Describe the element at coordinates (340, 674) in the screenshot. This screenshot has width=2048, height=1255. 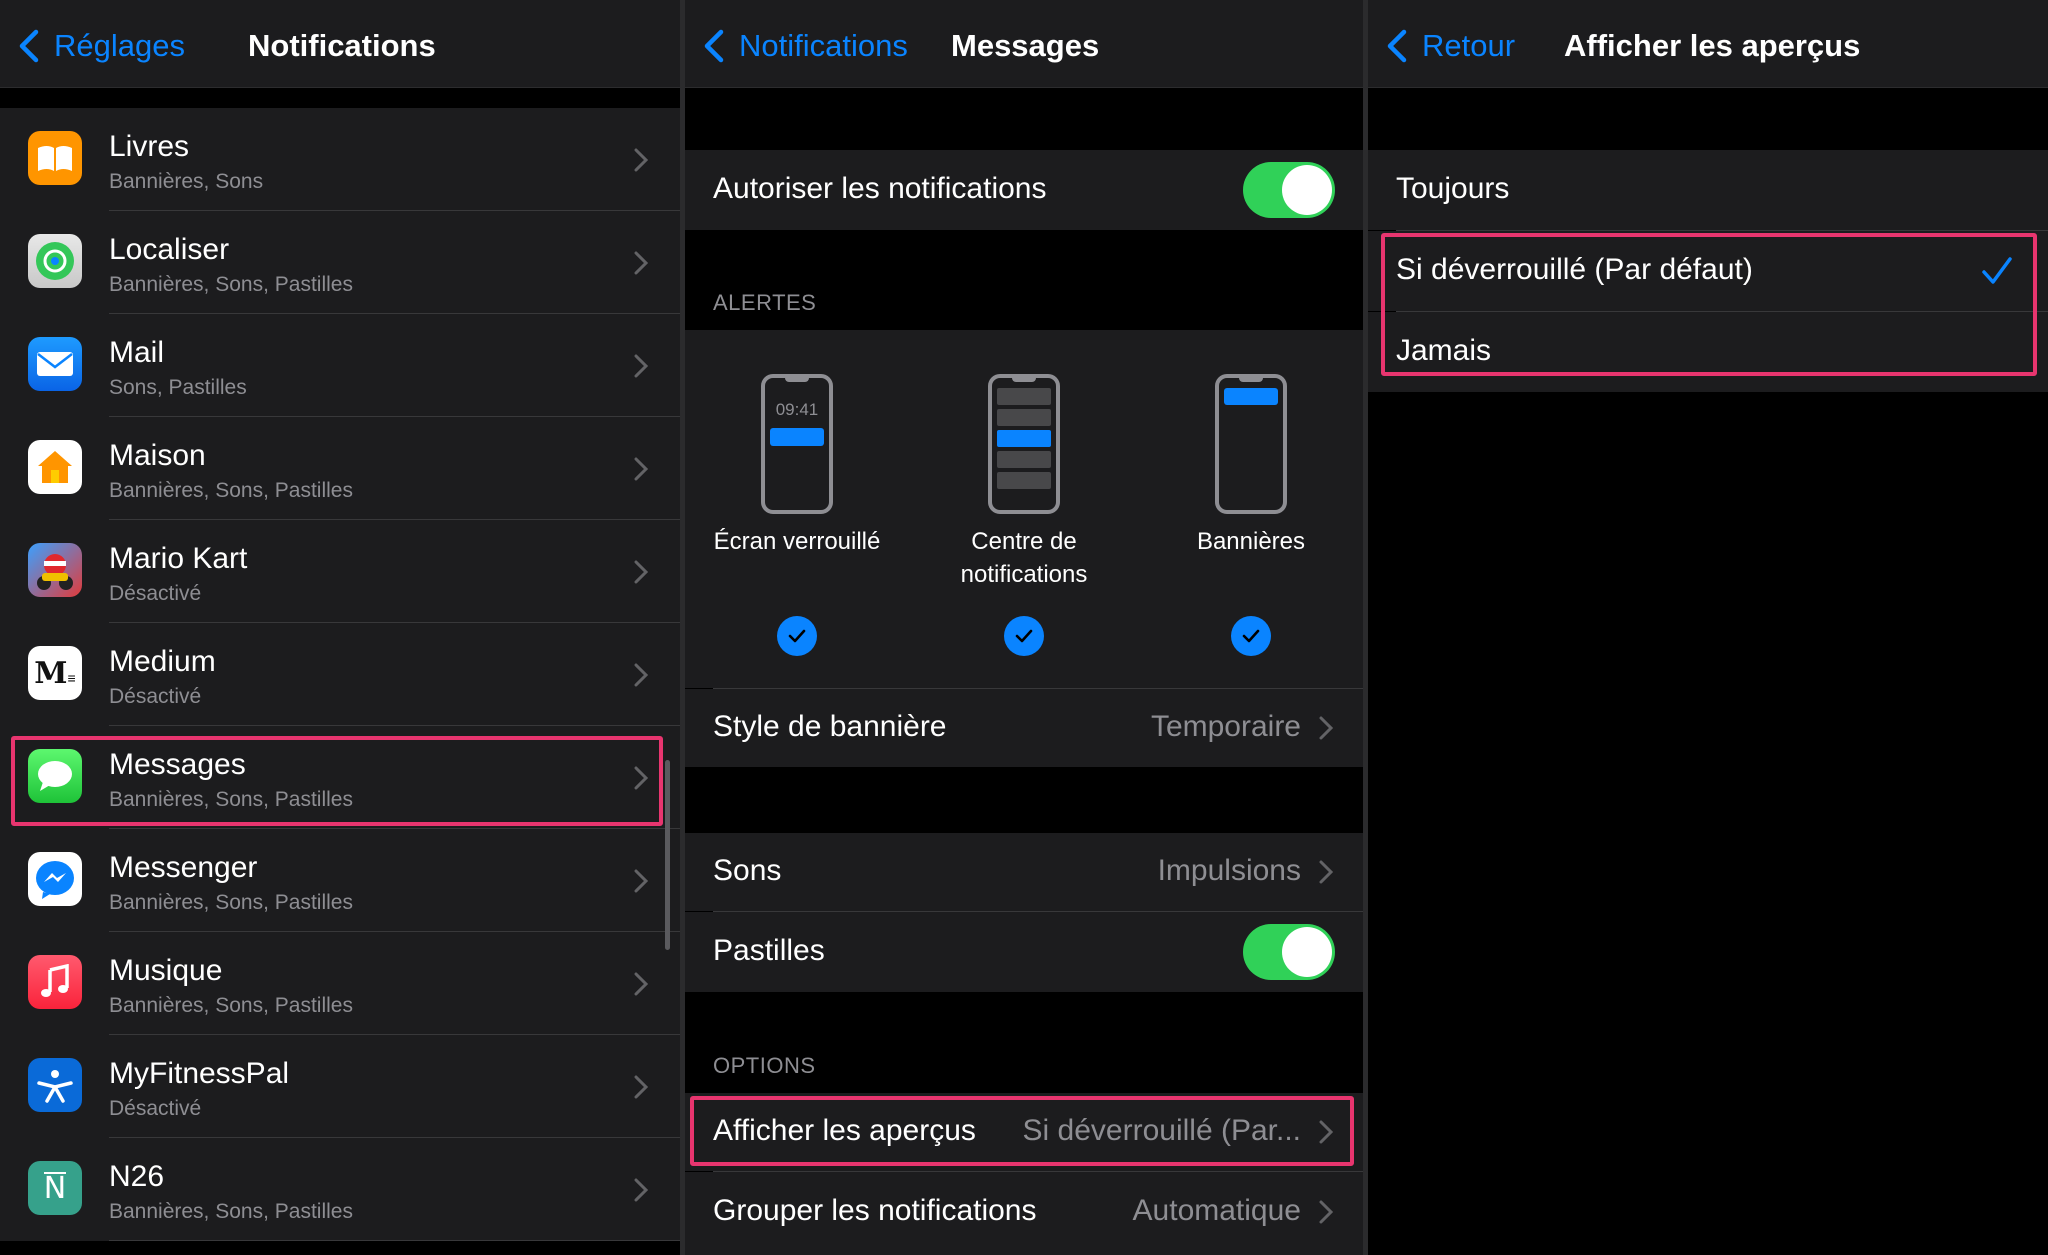
I see `list-item-medium: M ≡ Medium Désactivé` at that location.